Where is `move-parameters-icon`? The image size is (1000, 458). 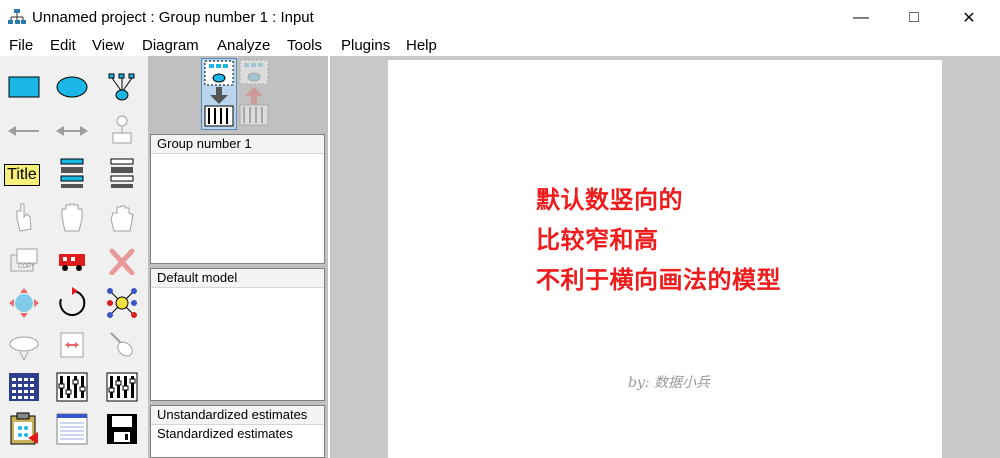
move-parameters-icon is located at coordinates (24, 348).